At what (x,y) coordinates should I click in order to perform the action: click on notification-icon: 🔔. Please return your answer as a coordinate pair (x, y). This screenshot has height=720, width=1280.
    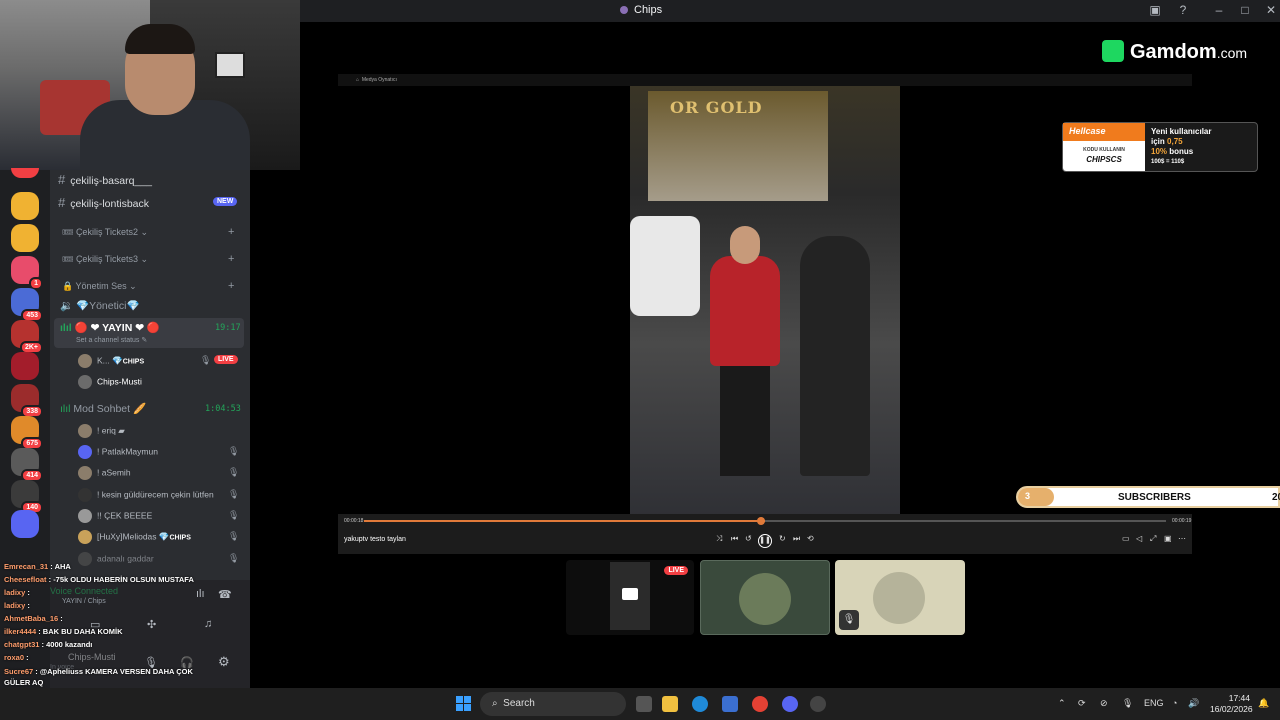
    Looking at the image, I should click on (1263, 703).